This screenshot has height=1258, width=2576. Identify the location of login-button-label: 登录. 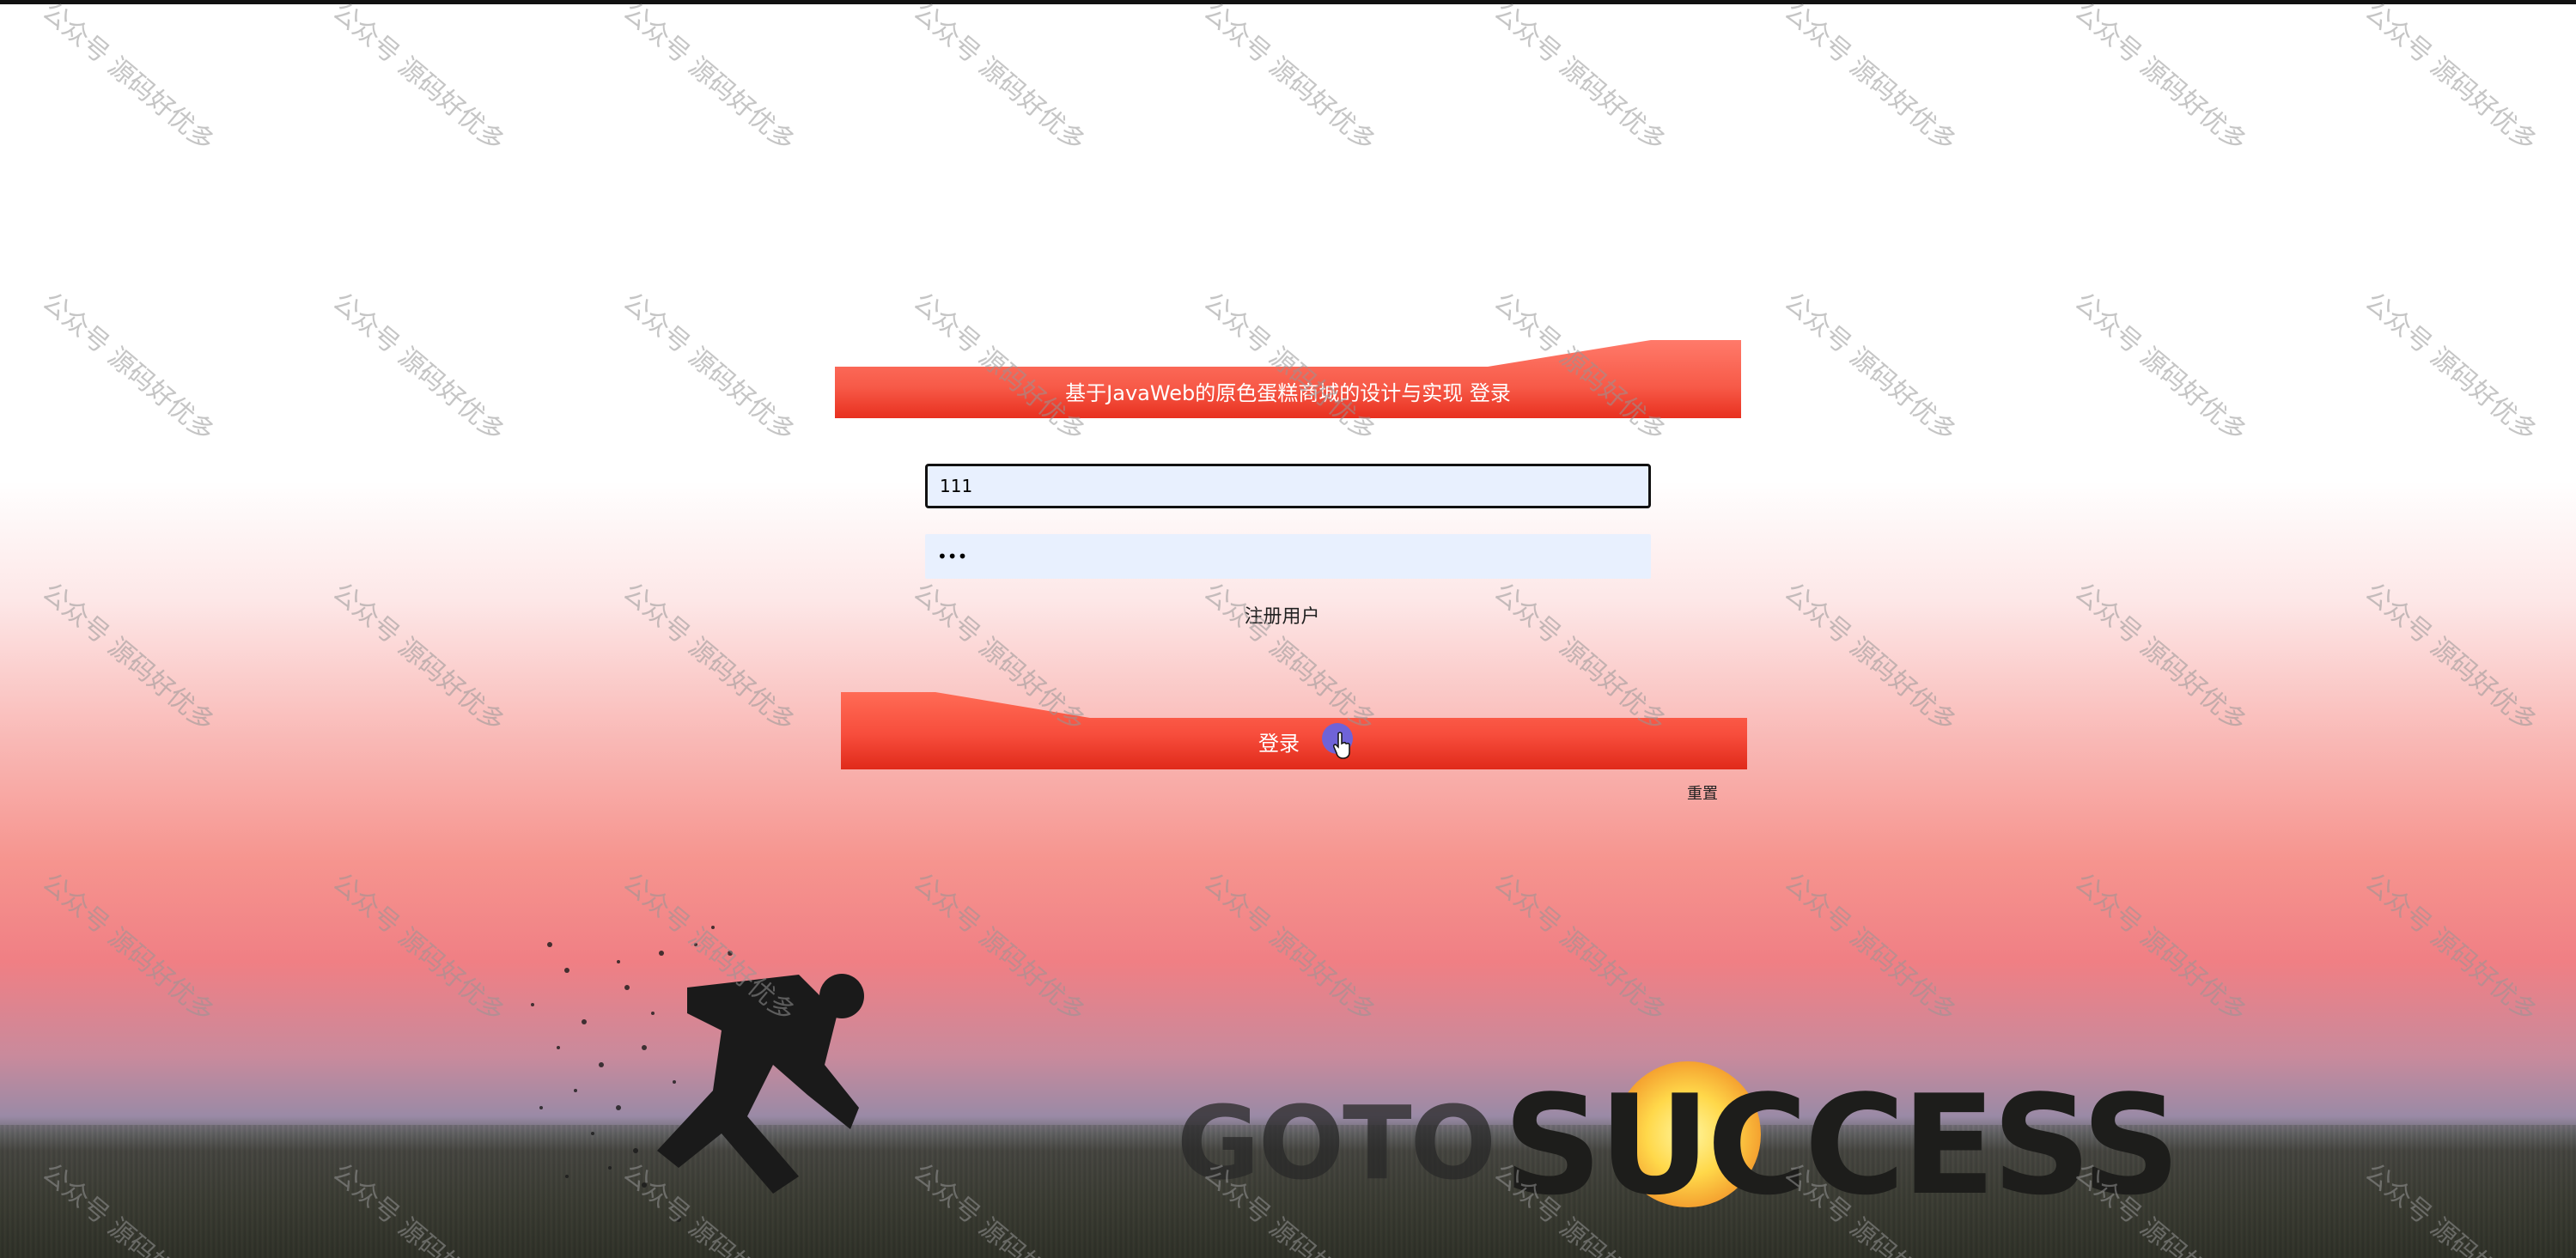
(1279, 744).